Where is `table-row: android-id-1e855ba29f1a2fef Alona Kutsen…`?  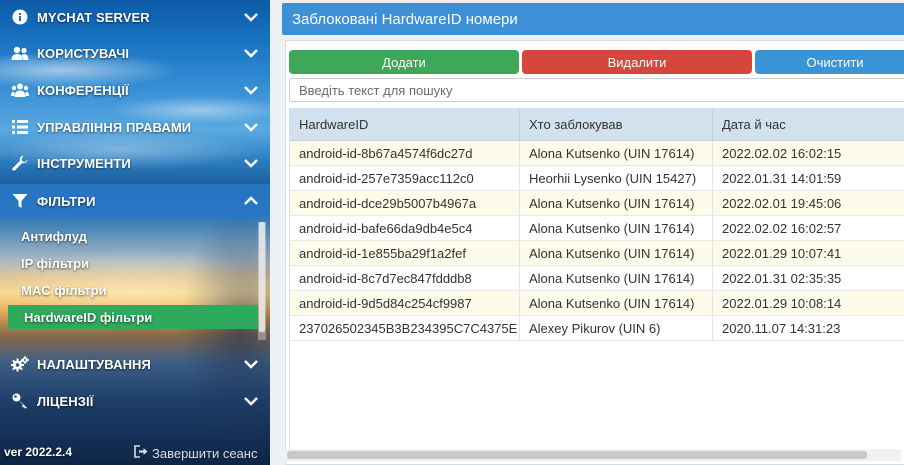 table-row: android-id-1e855ba29f1a2fef Alona Kutsen… is located at coordinates (597, 253).